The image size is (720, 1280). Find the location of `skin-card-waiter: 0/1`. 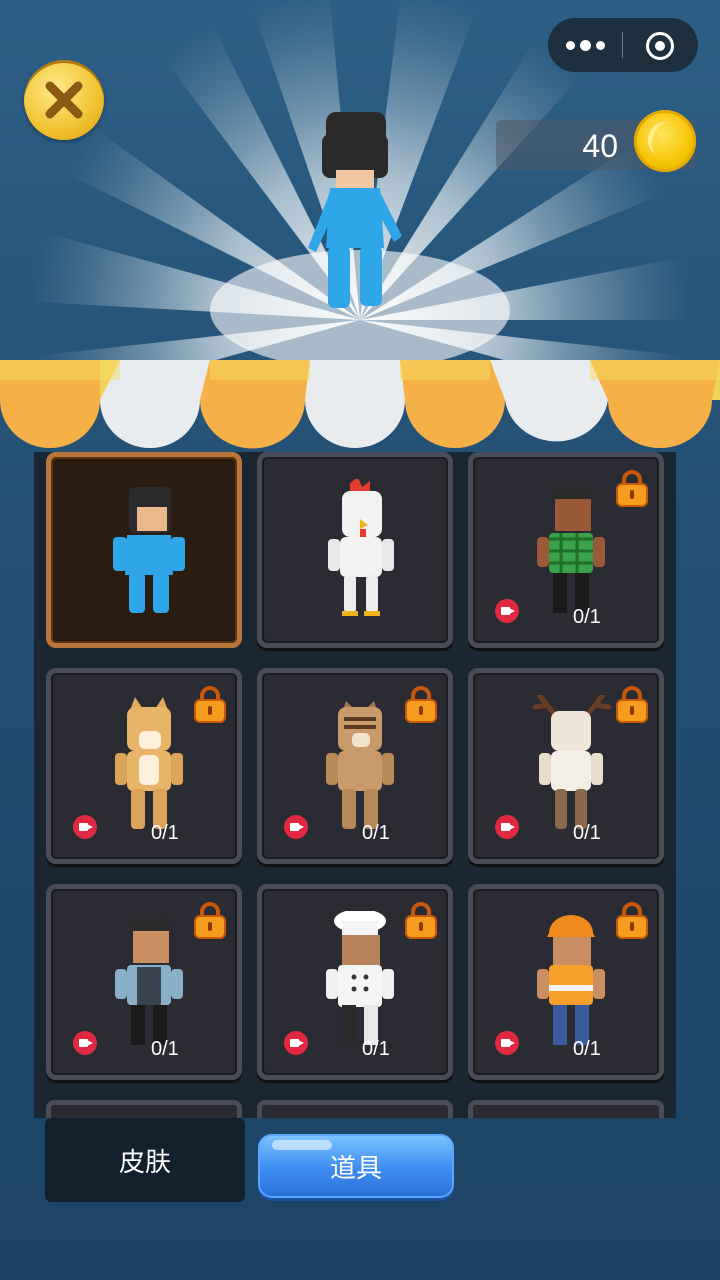

skin-card-waiter: 0/1 is located at coordinates (144, 982).